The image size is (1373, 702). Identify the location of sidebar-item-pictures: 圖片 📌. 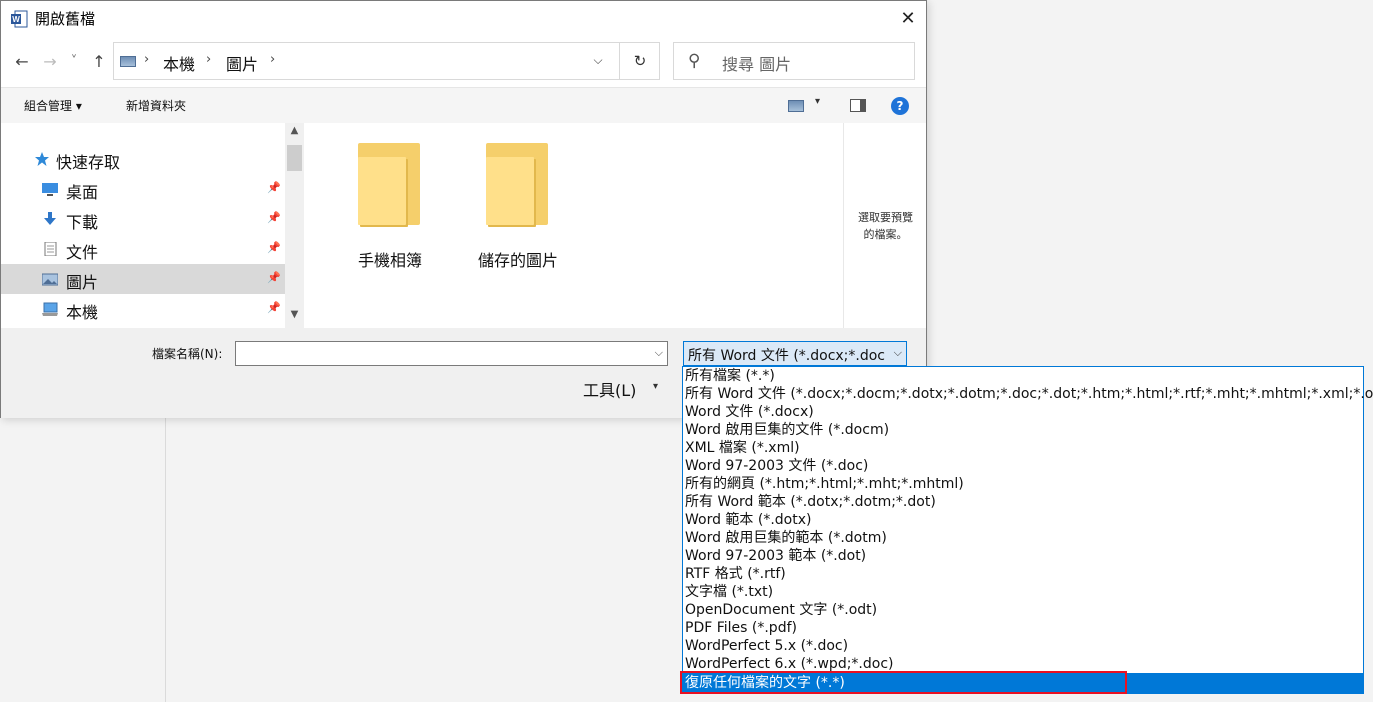
(143, 279).